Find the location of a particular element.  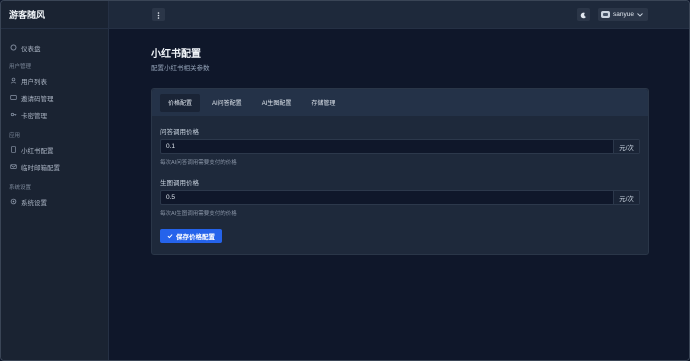

sidebar-item-label: 小红书配置 is located at coordinates (37, 151).